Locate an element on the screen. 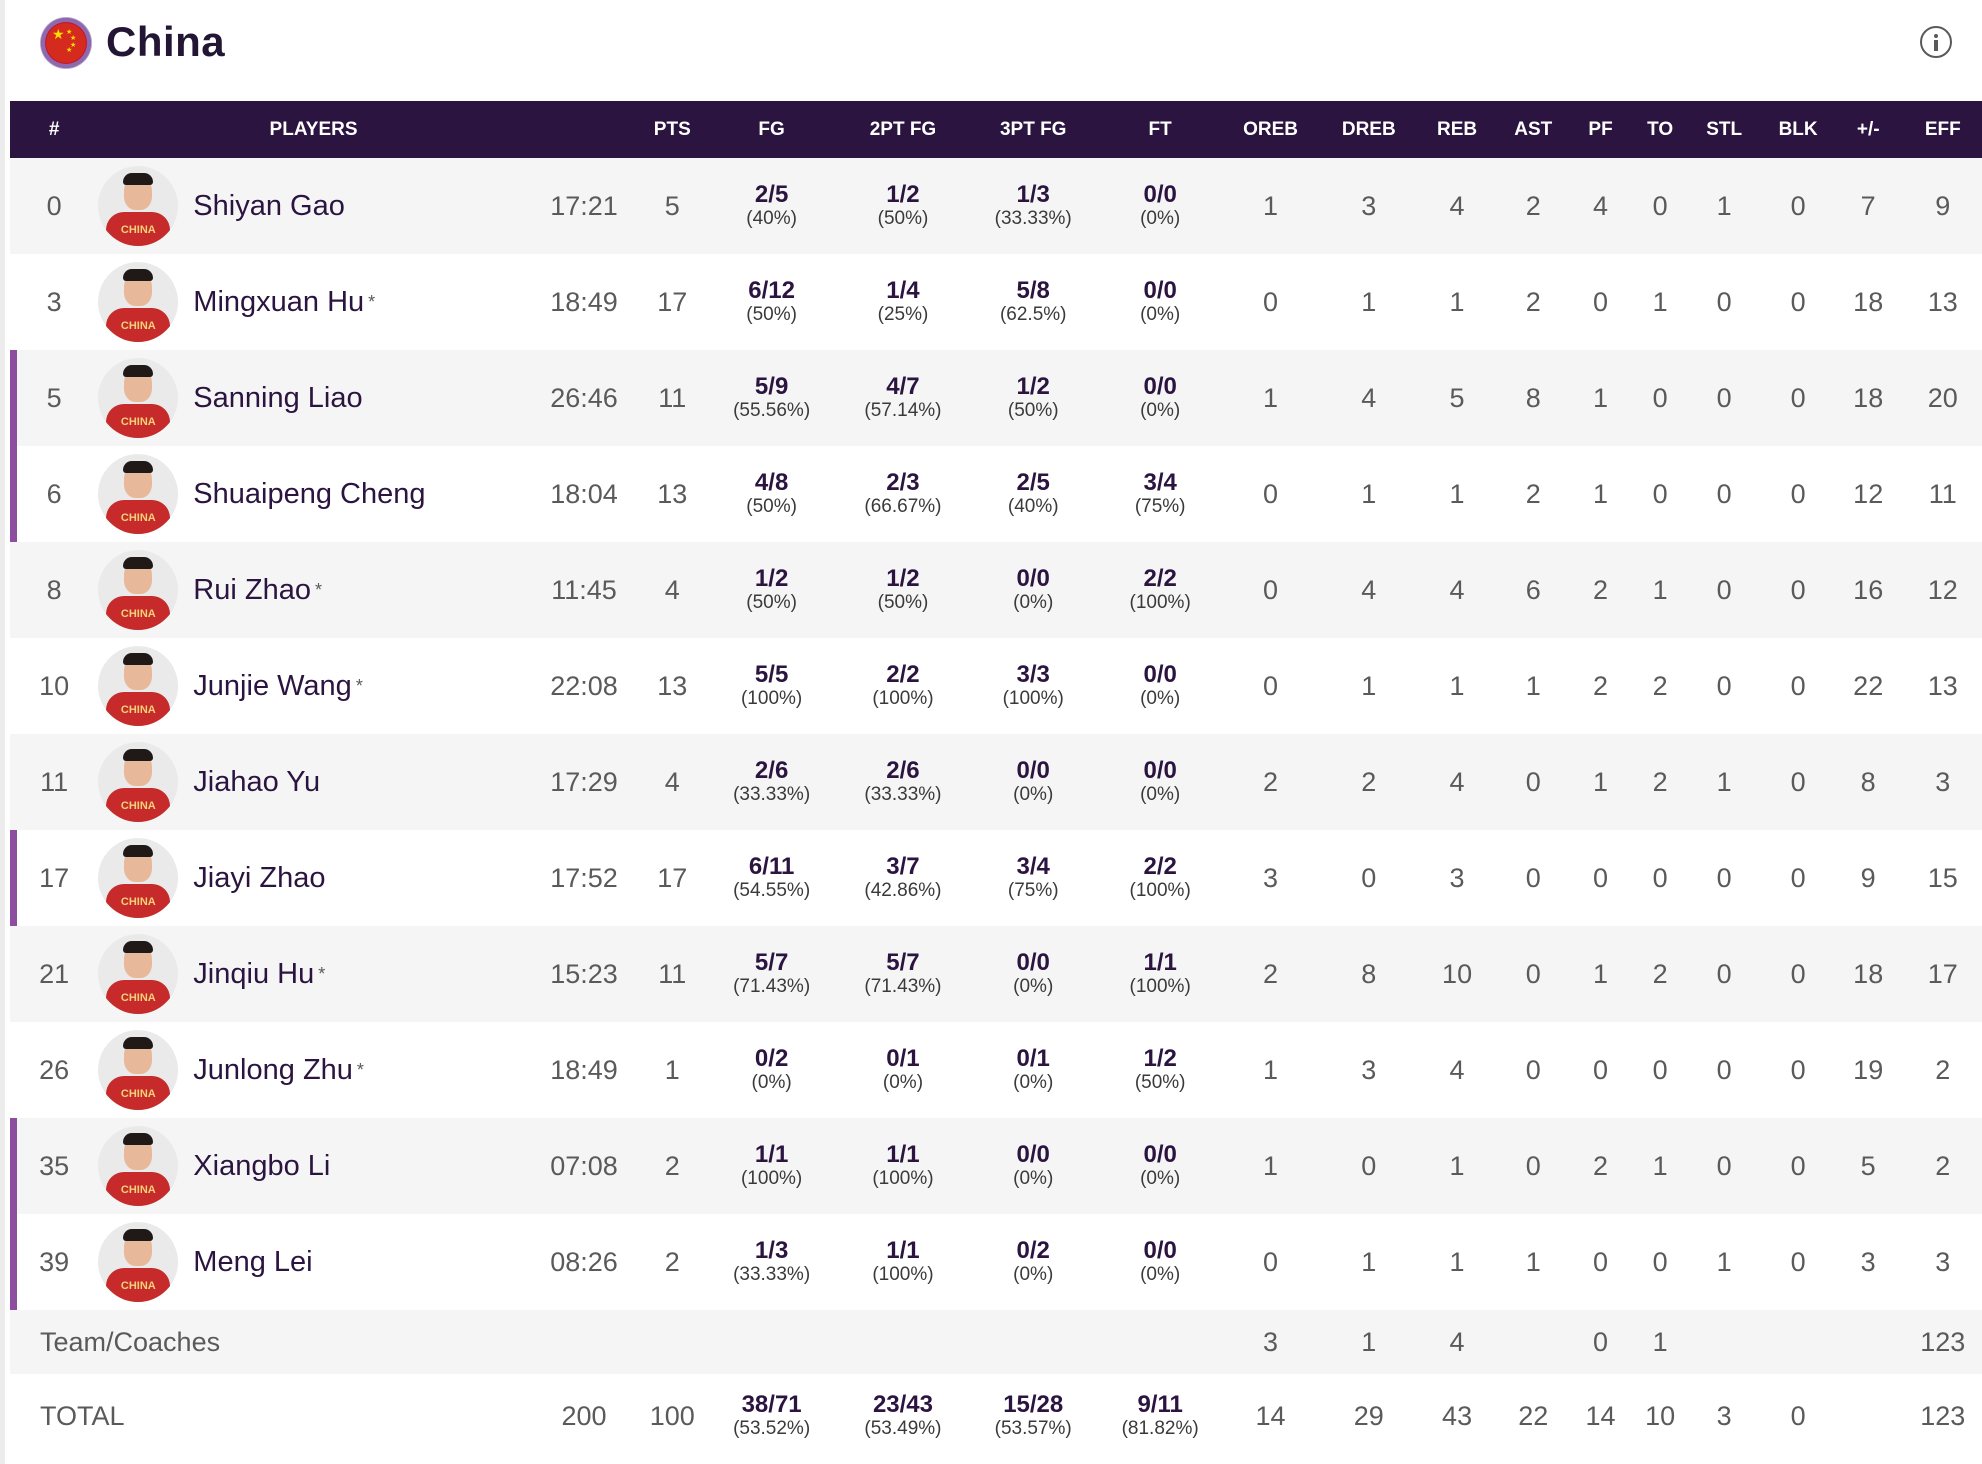 This screenshot has height=1464, width=1982. player-cell: CHINA Jiayi Zhao is located at coordinates (313, 878).